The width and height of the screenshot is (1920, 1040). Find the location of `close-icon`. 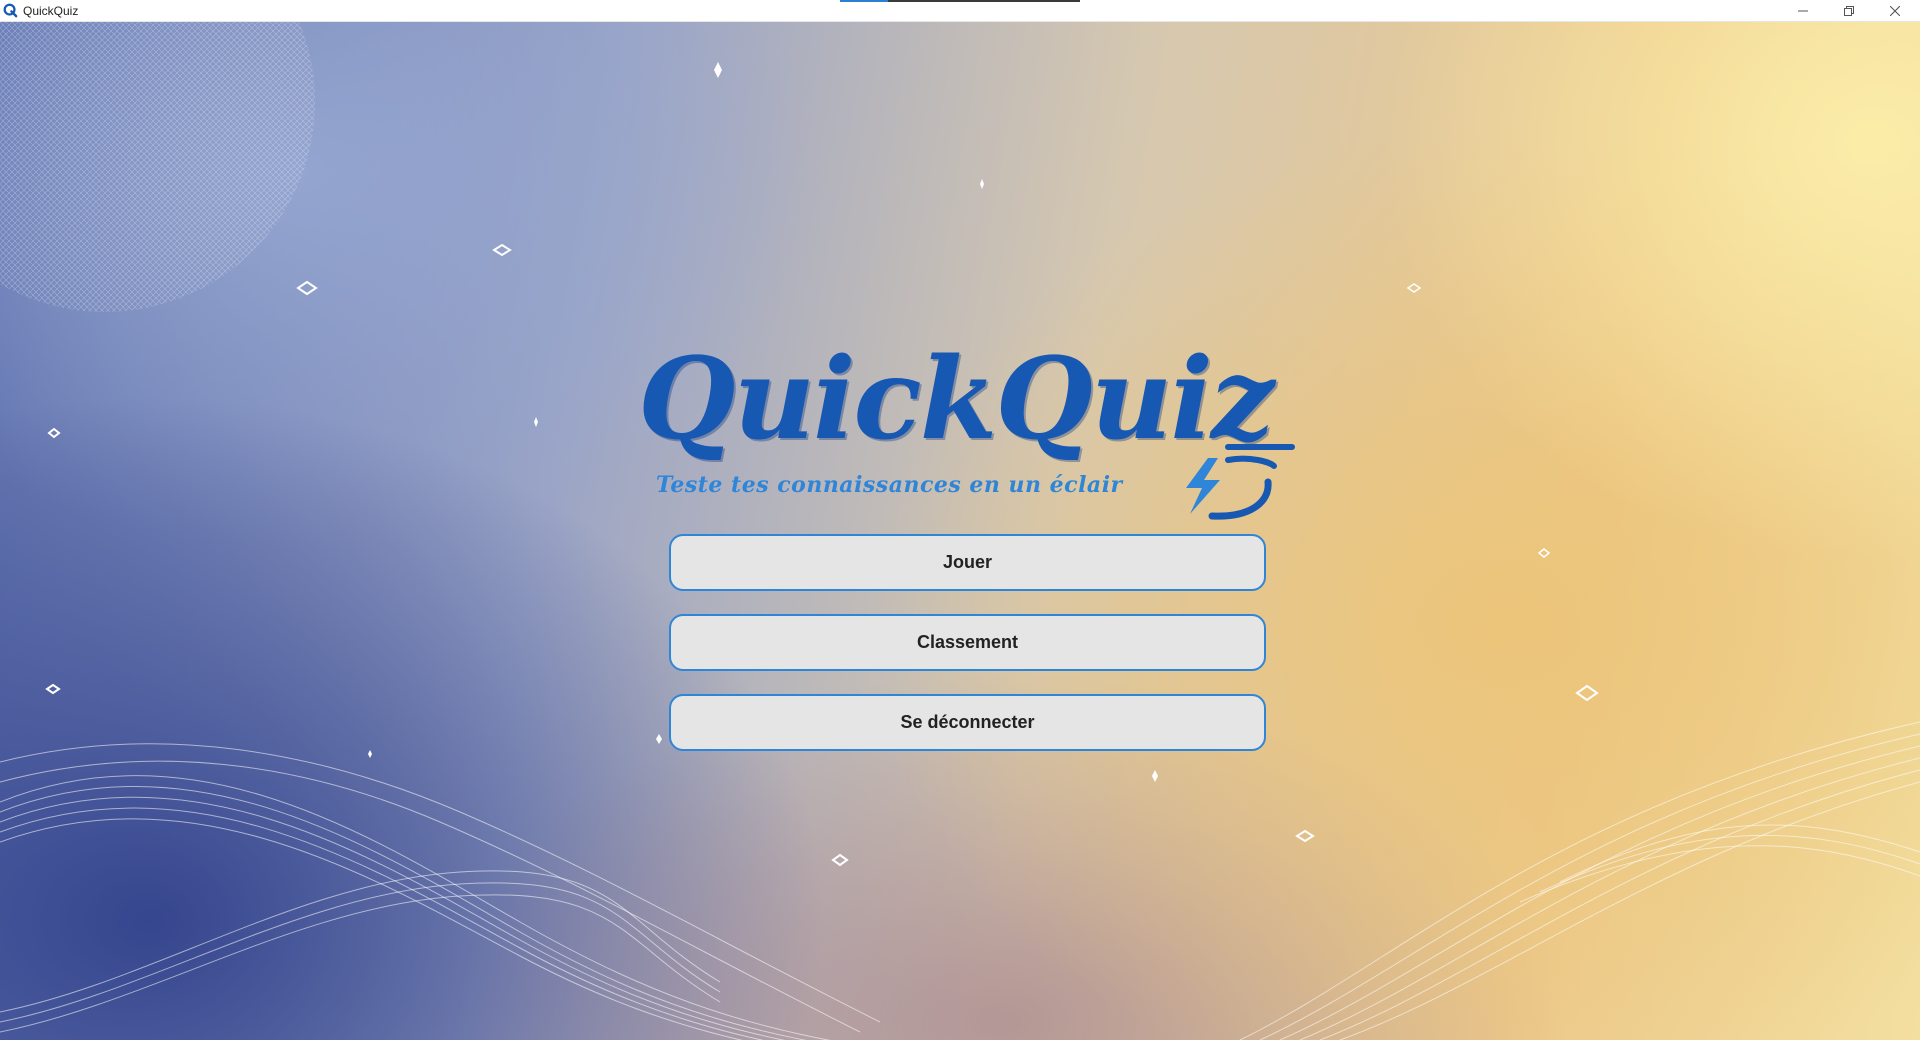

close-icon is located at coordinates (1895, 11).